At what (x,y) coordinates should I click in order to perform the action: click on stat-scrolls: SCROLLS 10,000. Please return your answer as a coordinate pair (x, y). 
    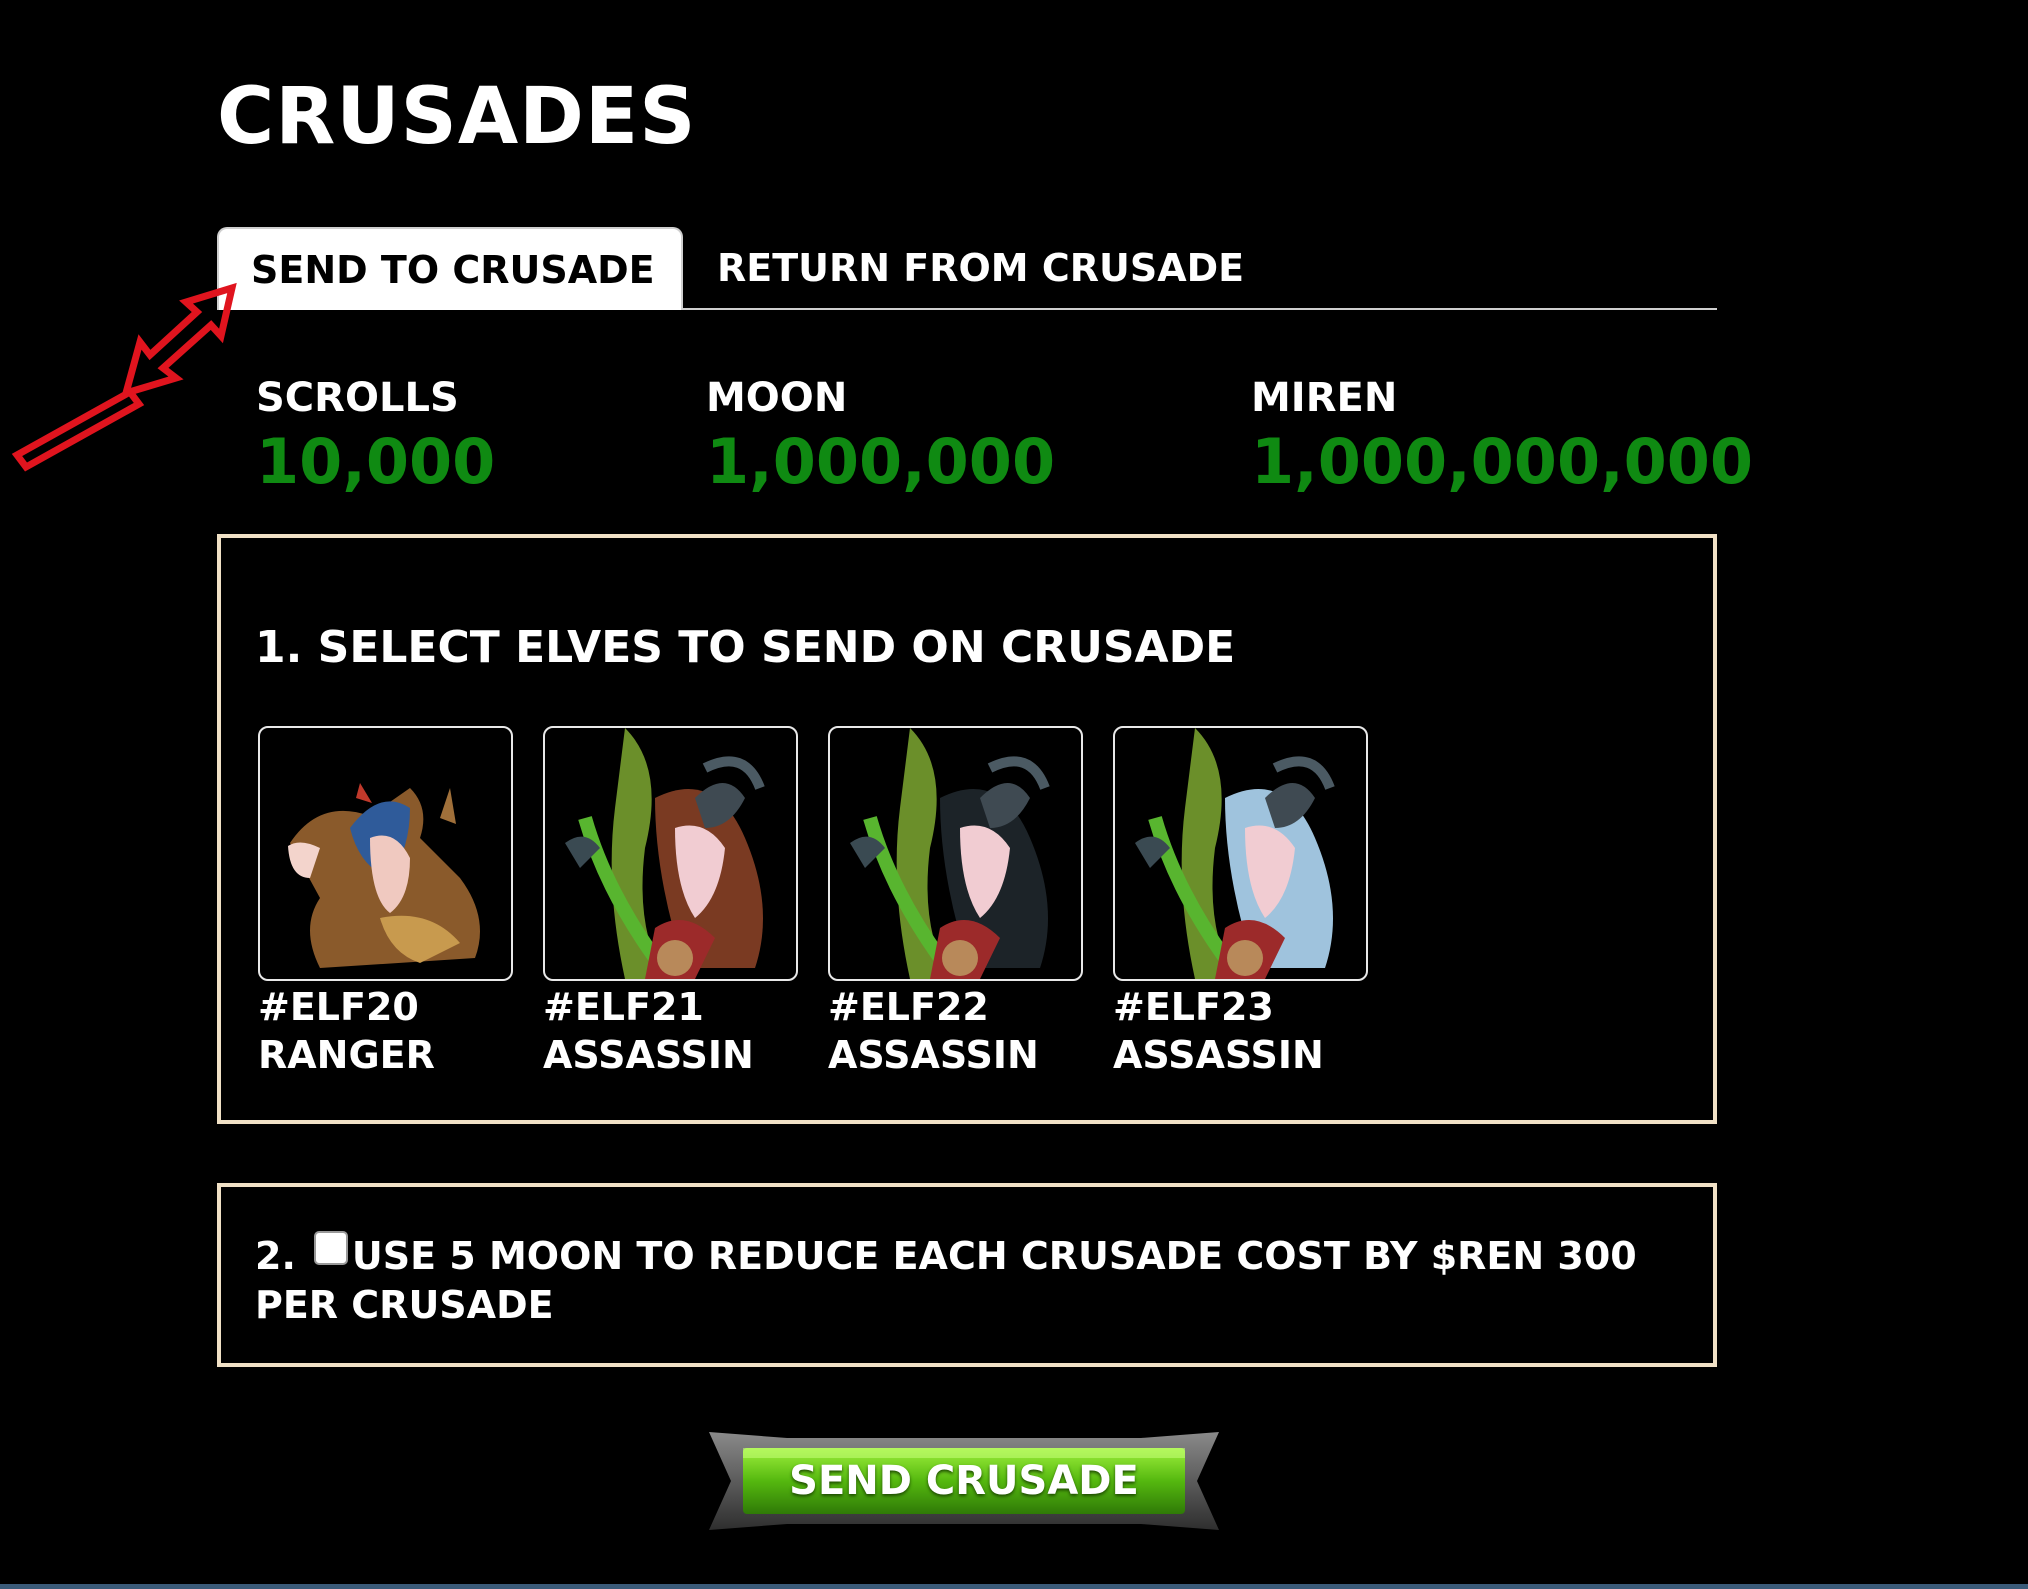
    Looking at the image, I should click on (375, 436).